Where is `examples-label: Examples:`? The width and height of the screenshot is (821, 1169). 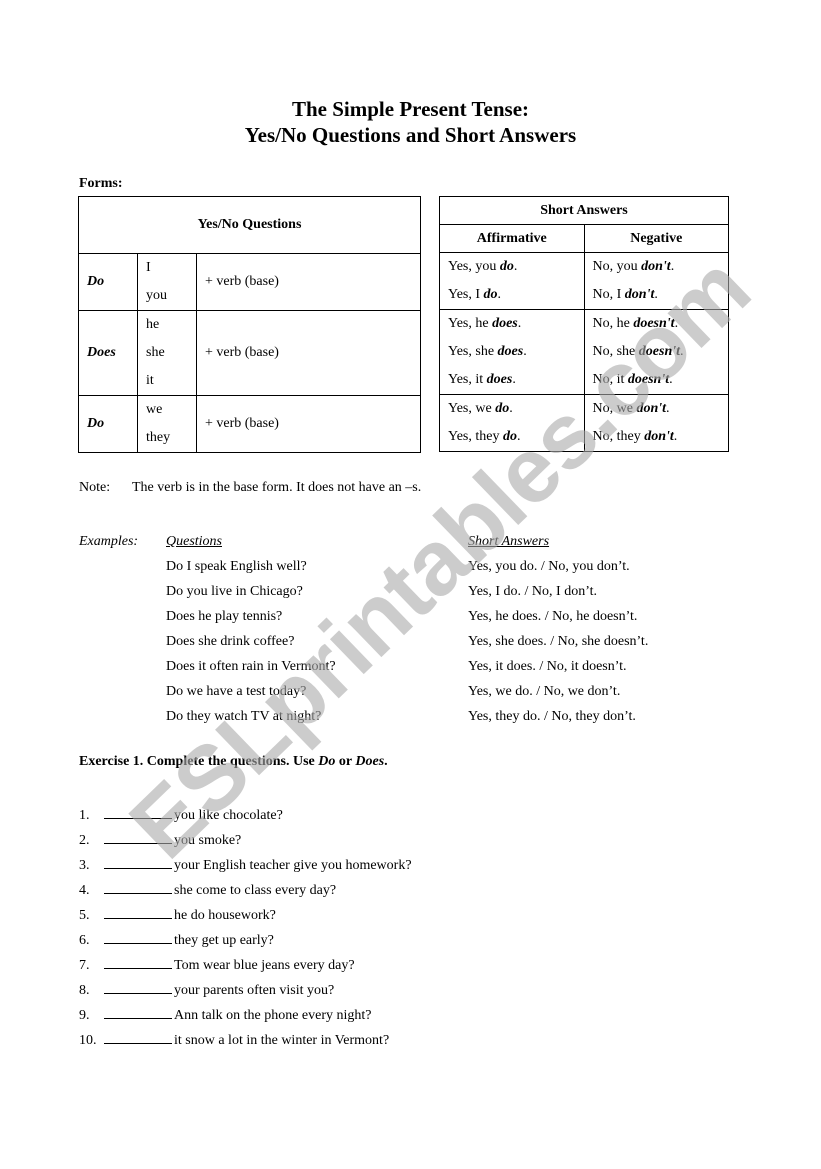
examples-label: Examples: is located at coordinates (109, 541).